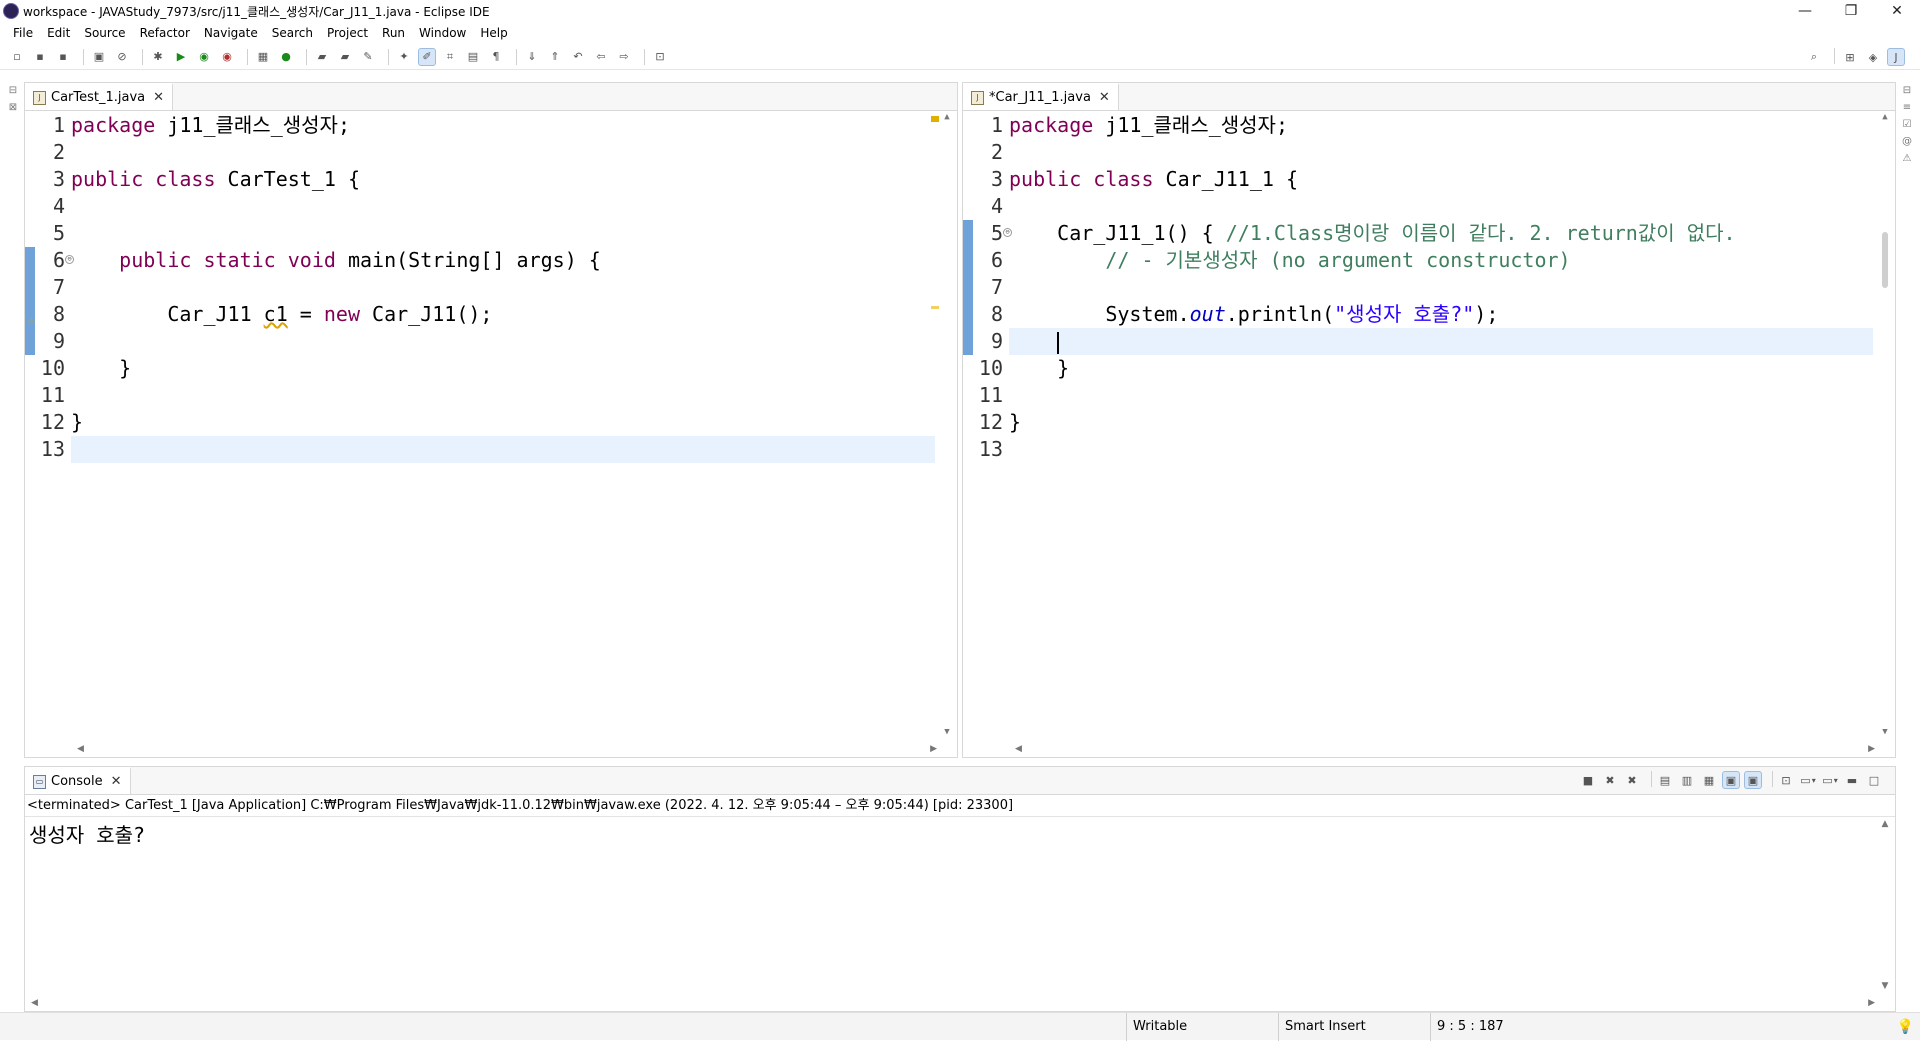  I want to click on next-annotation-icon: ⇓, so click(532, 57).